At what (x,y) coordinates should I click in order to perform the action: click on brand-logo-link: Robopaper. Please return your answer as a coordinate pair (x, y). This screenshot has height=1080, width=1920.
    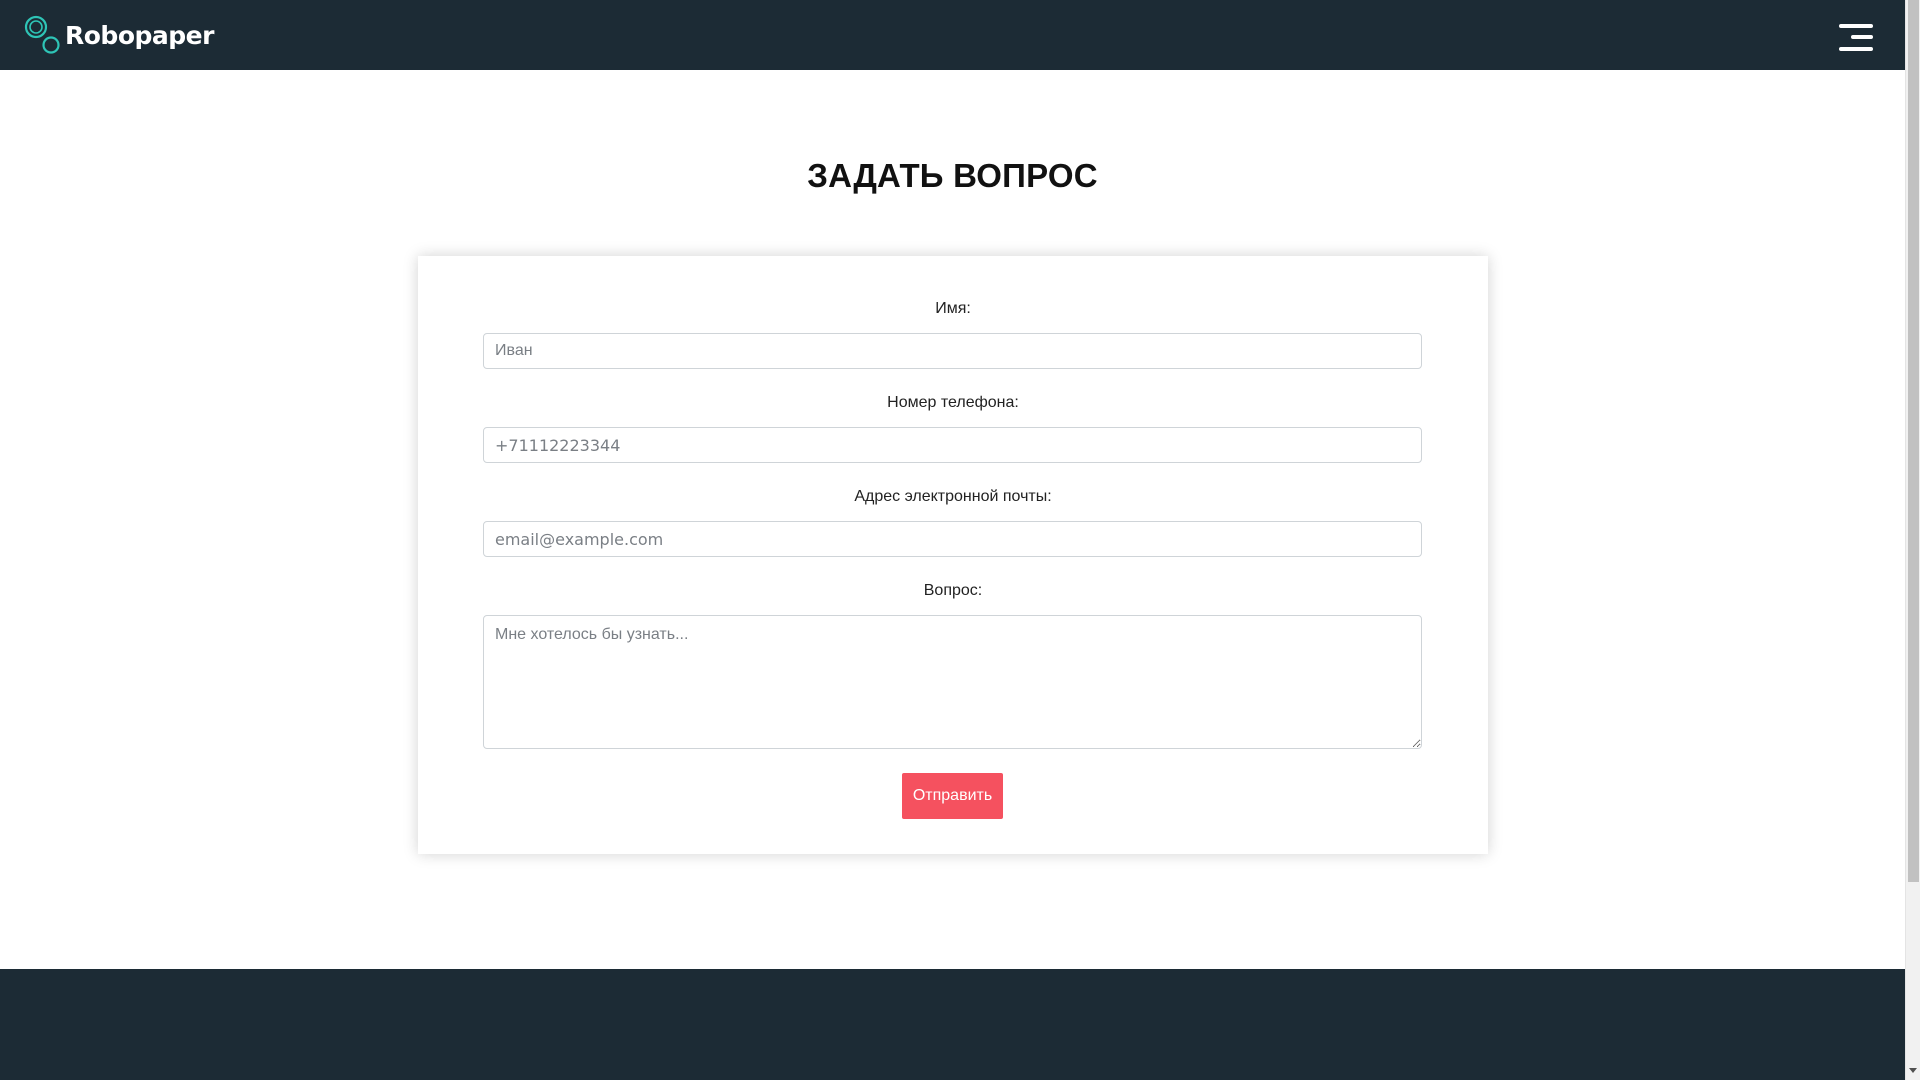
    Looking at the image, I should click on (119, 35).